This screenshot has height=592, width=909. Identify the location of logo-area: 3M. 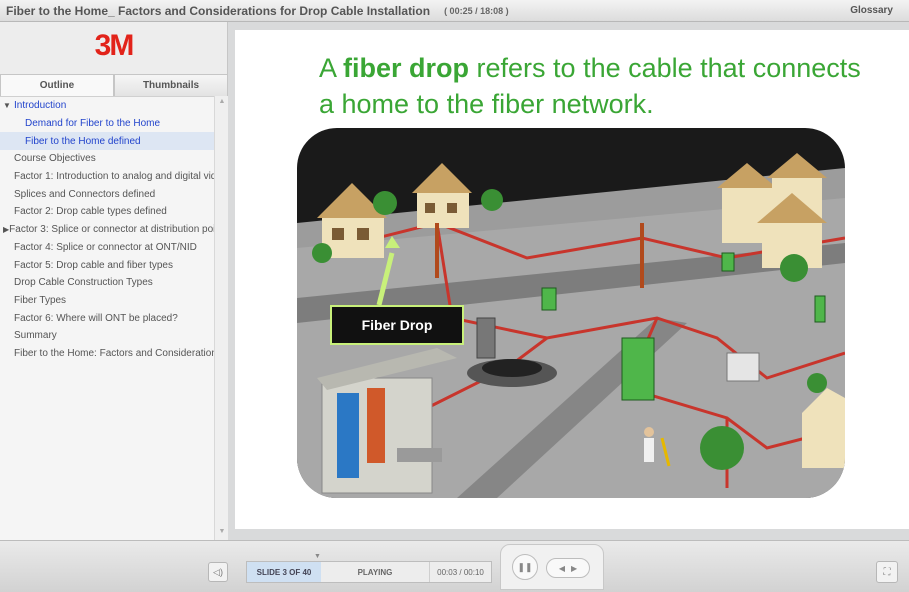
(113, 46).